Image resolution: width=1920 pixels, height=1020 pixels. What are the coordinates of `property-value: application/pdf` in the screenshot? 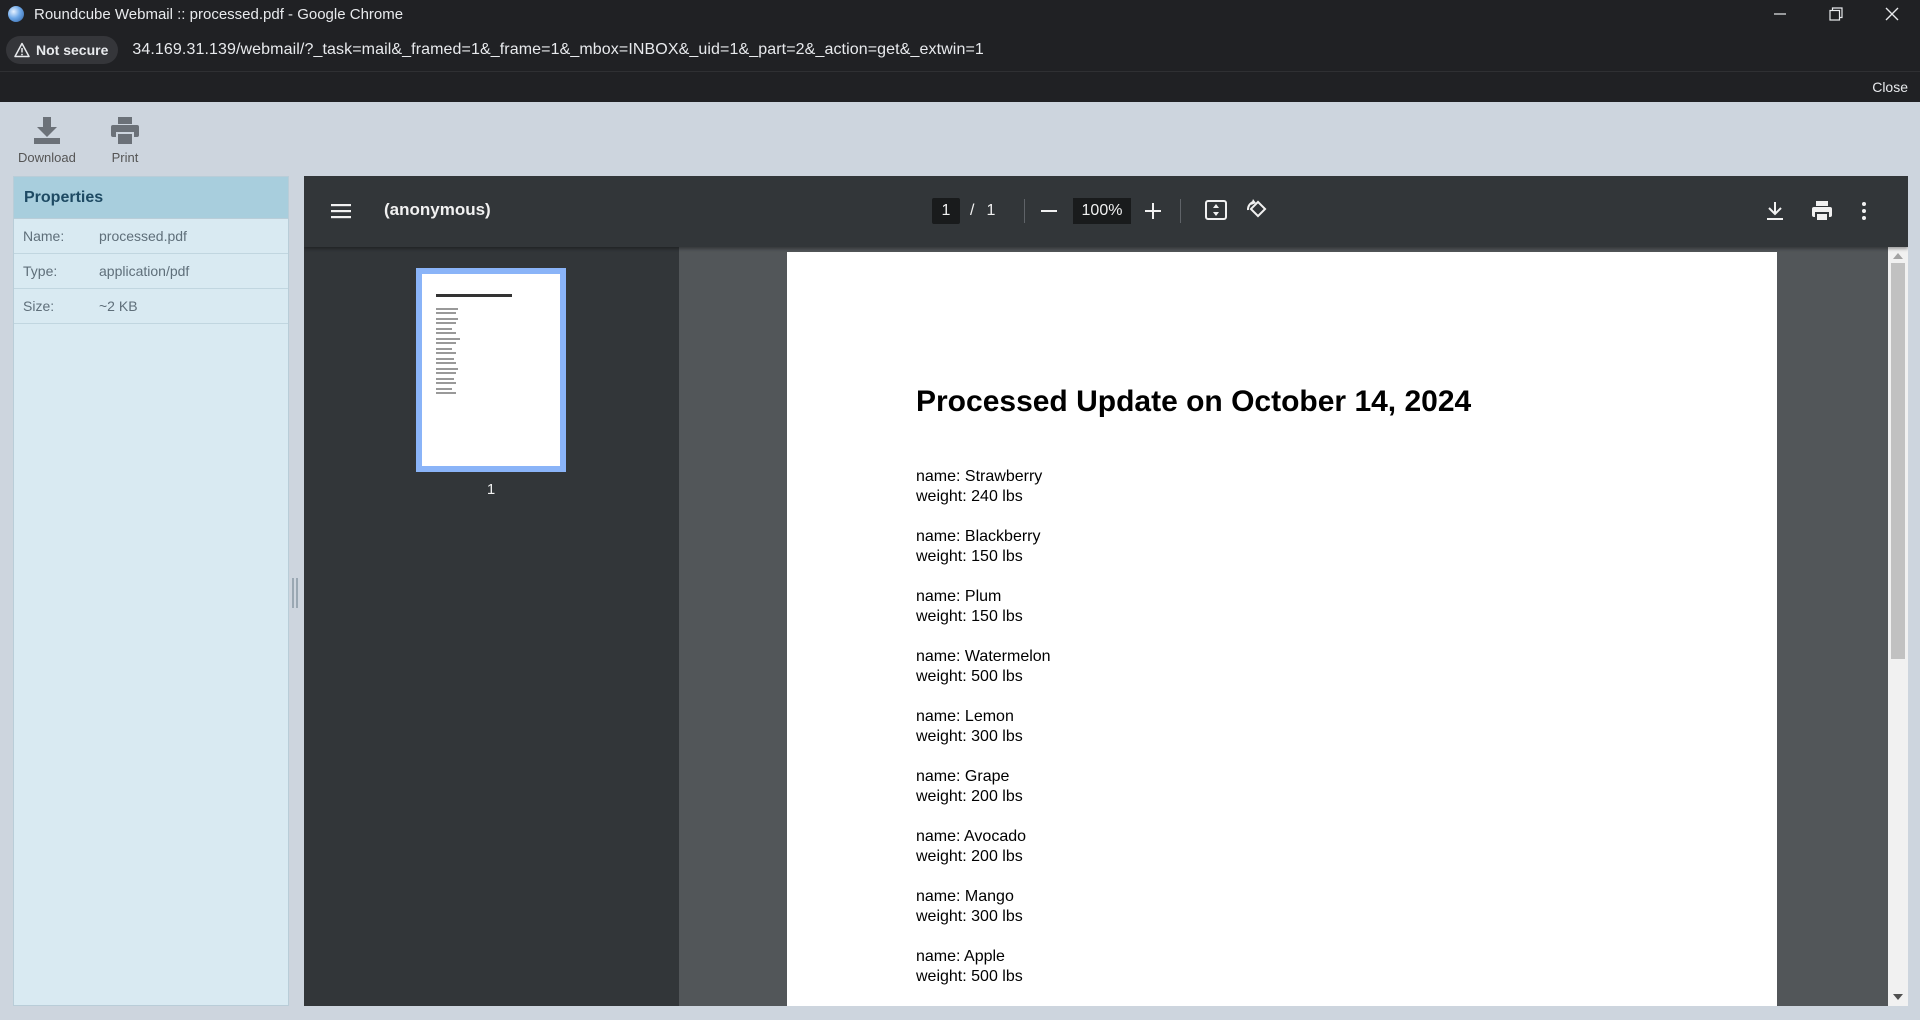 It's located at (144, 271).